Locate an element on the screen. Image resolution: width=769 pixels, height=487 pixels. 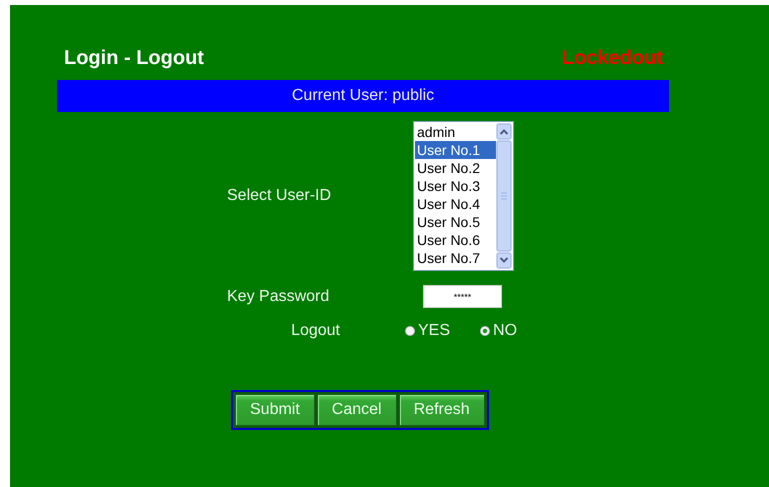
list-option: User No.5 is located at coordinates (455, 222).